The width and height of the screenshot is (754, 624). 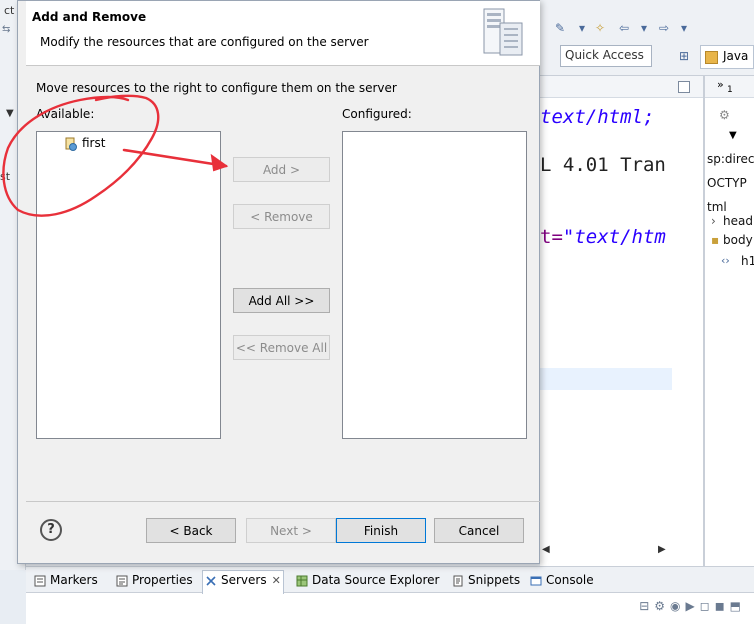 What do you see at coordinates (582, 28) in the screenshot?
I see `toolbar-dropdown-icon: ▾` at bounding box center [582, 28].